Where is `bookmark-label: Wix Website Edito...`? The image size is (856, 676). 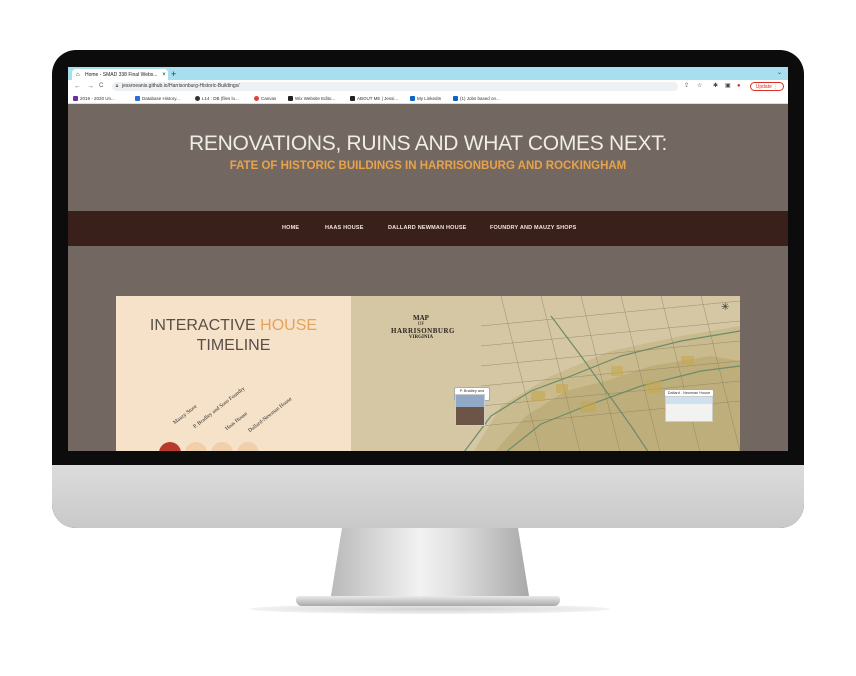 bookmark-label: Wix Website Edito... is located at coordinates (315, 98).